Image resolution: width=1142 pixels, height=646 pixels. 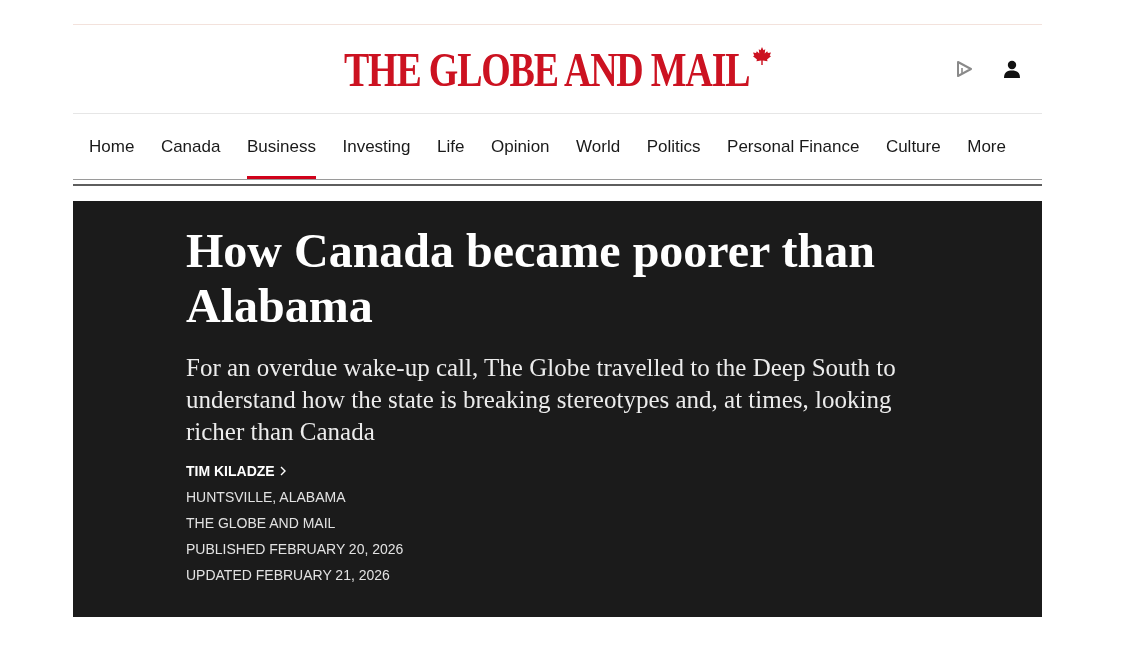 What do you see at coordinates (282, 471) in the screenshot?
I see `chevron-right-icon` at bounding box center [282, 471].